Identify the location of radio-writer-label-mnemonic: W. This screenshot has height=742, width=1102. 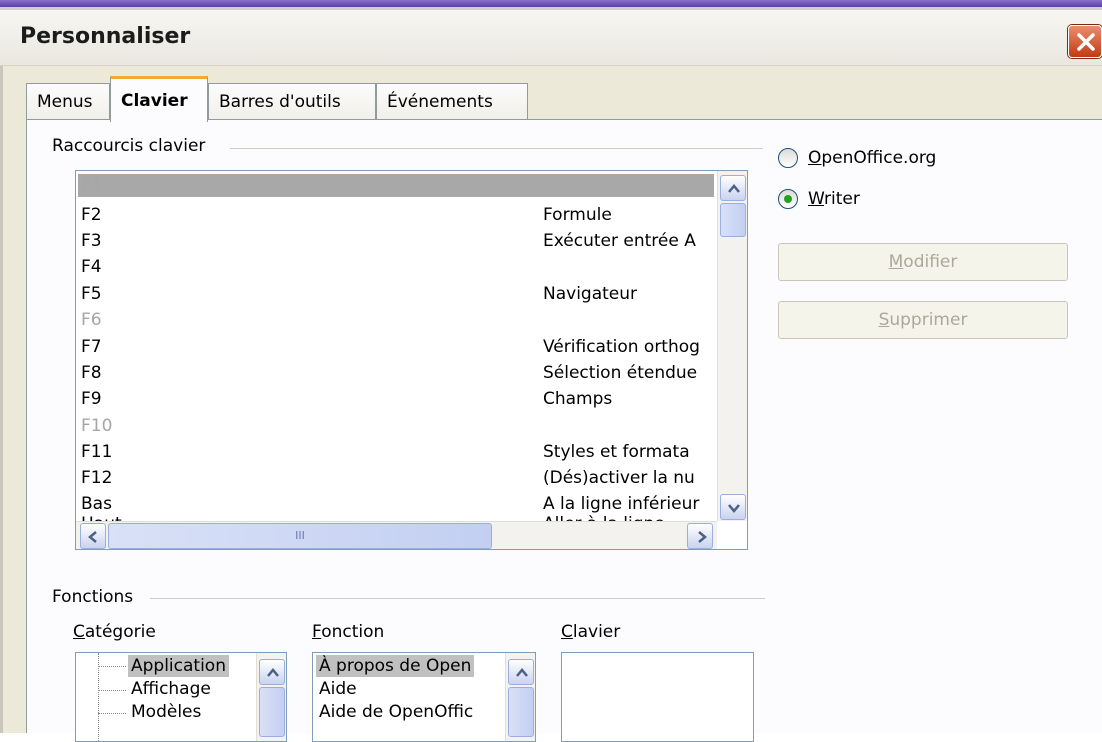
(816, 199).